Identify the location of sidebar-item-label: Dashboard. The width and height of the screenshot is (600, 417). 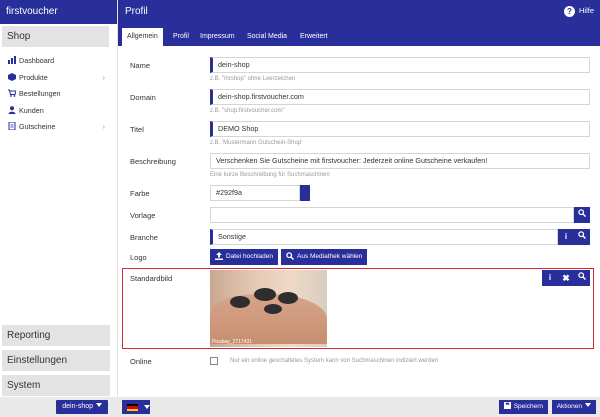
(37, 60).